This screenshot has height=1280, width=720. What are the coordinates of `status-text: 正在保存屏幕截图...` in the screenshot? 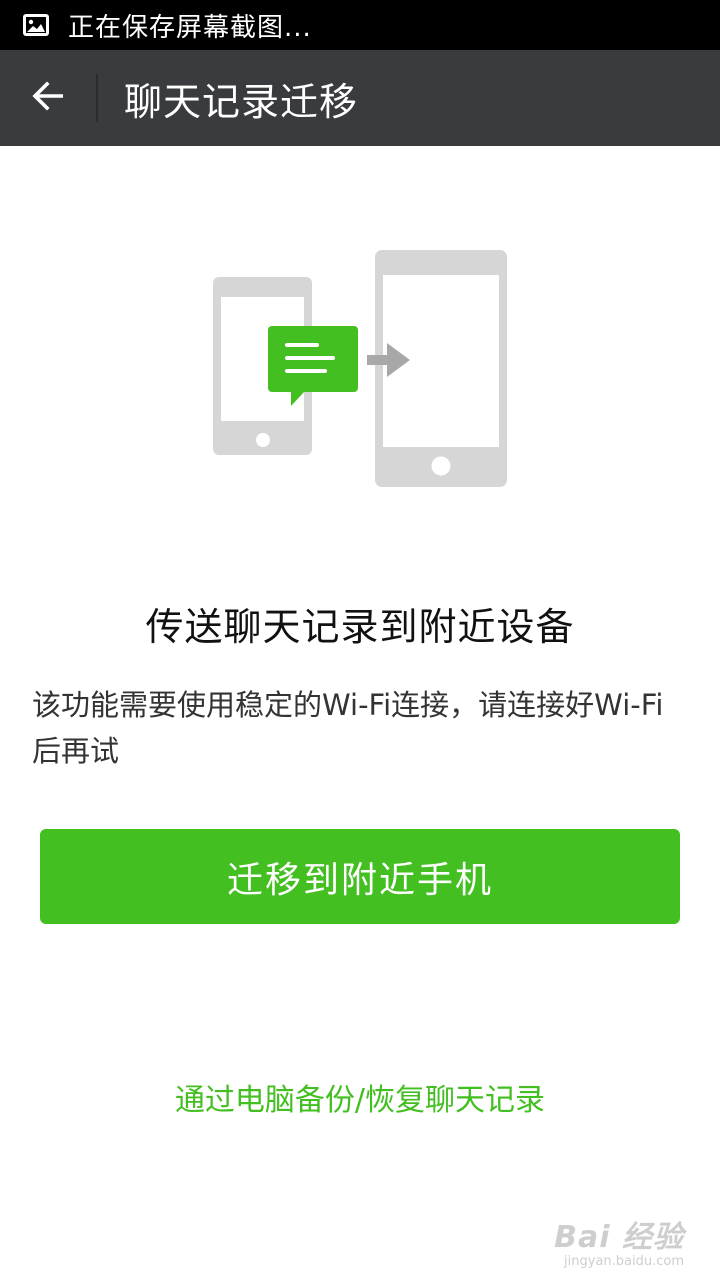 It's located at (190, 27).